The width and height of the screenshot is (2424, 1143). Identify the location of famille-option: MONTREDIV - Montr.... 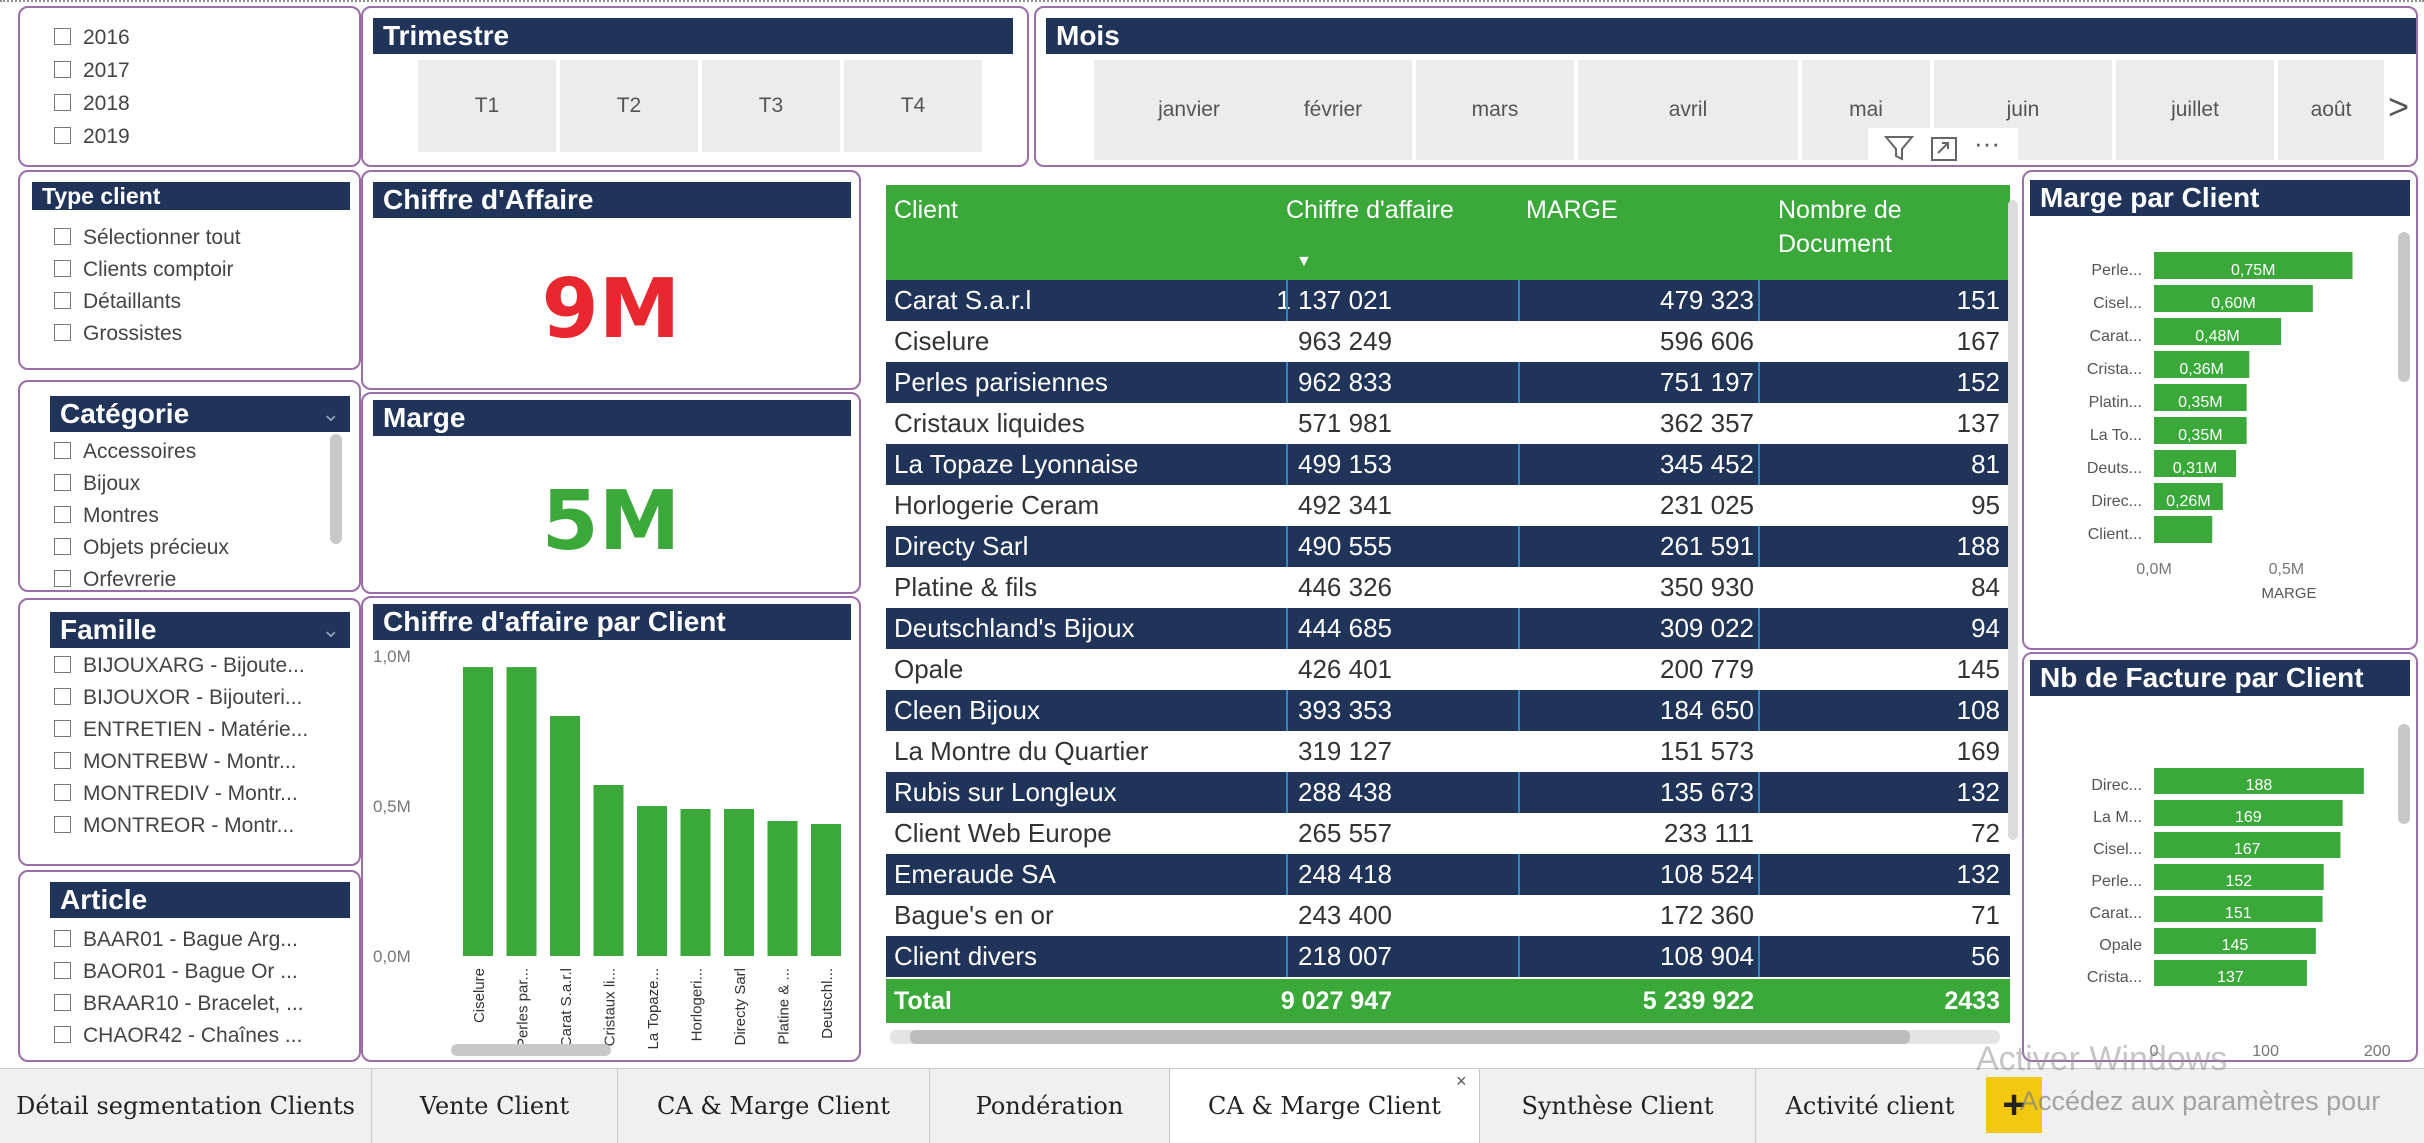
(176, 794).